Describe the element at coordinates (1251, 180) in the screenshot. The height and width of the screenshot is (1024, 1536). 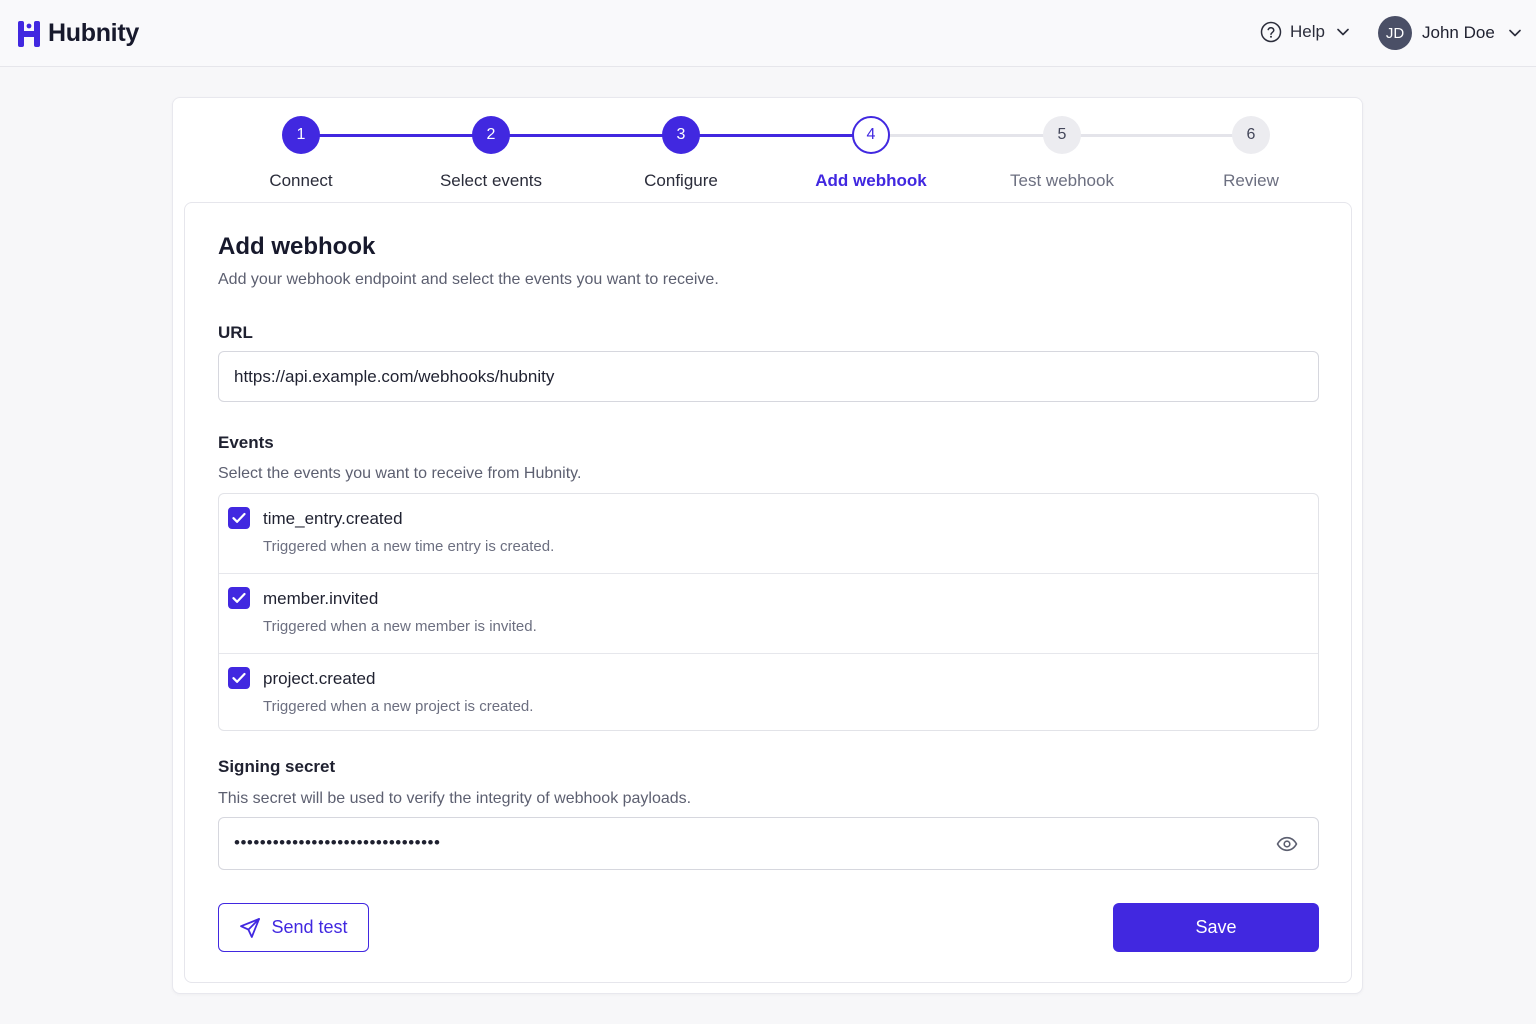
I see `step-label: Review` at that location.